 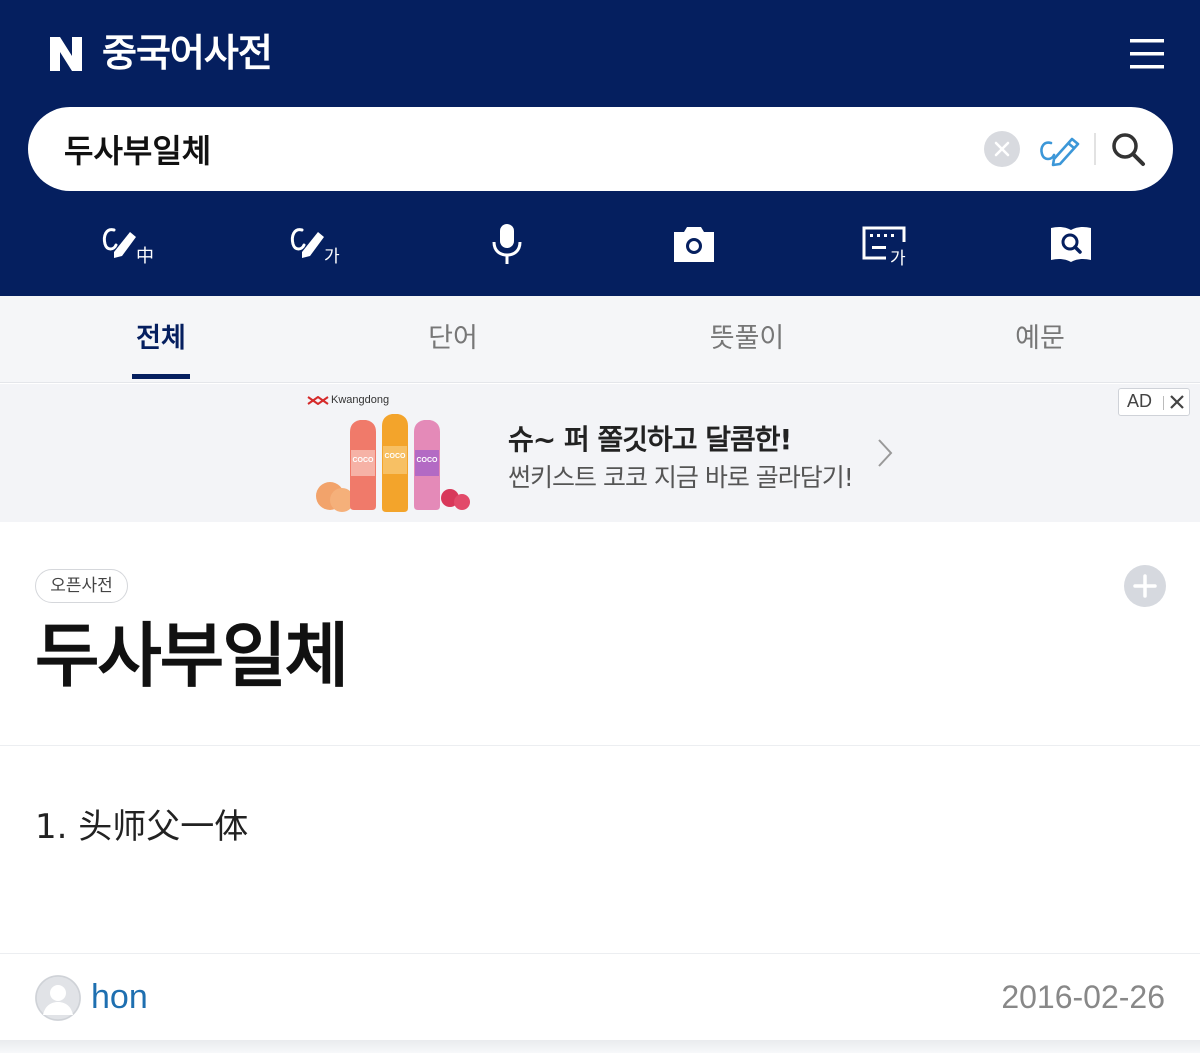 I want to click on korean-handwriting-icon: 가, so click(x=318, y=244).